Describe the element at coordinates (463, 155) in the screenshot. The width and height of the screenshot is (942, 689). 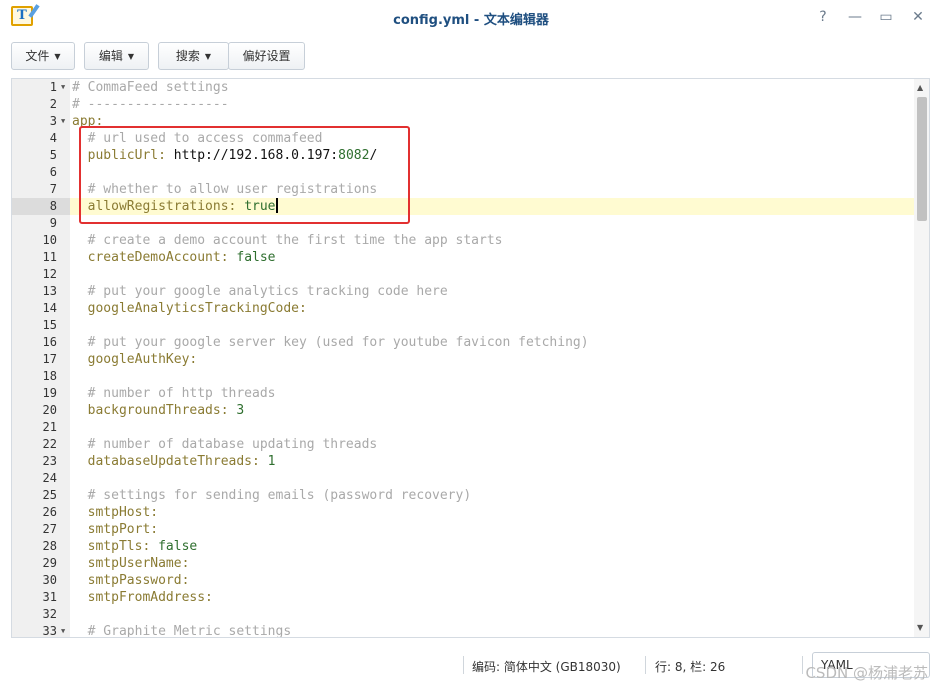
I see `code-line: 5 publicUrl: http://192.168.0.197:8082/` at that location.